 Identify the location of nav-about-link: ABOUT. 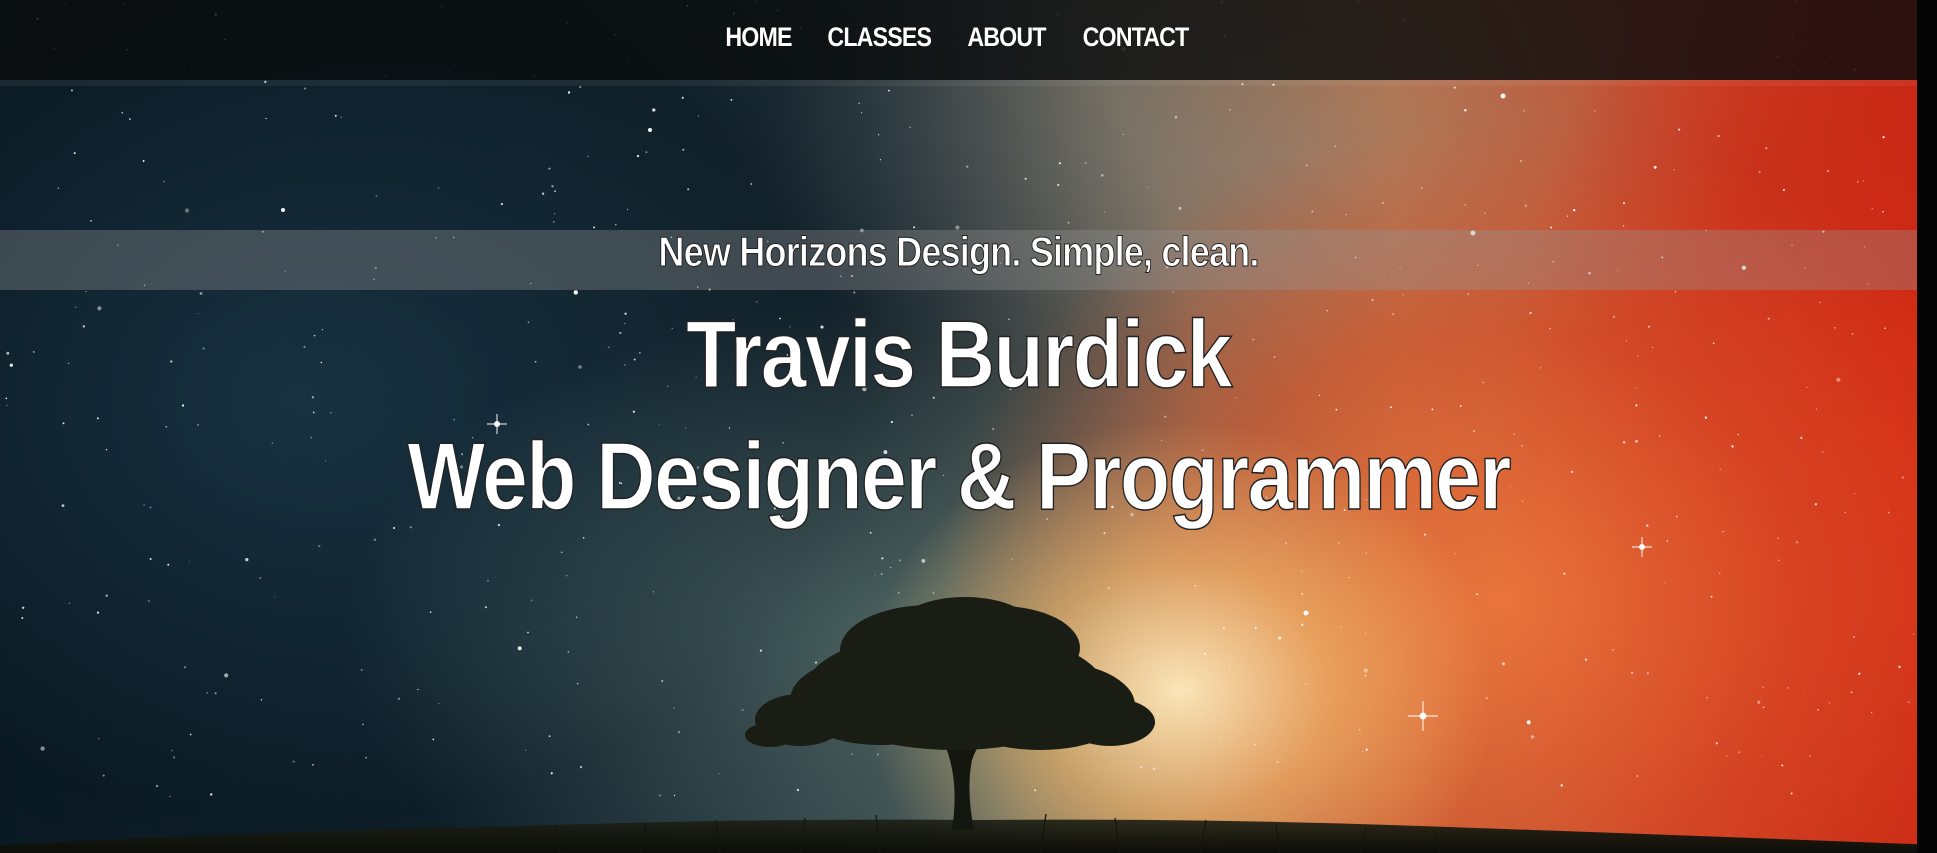
(1007, 37).